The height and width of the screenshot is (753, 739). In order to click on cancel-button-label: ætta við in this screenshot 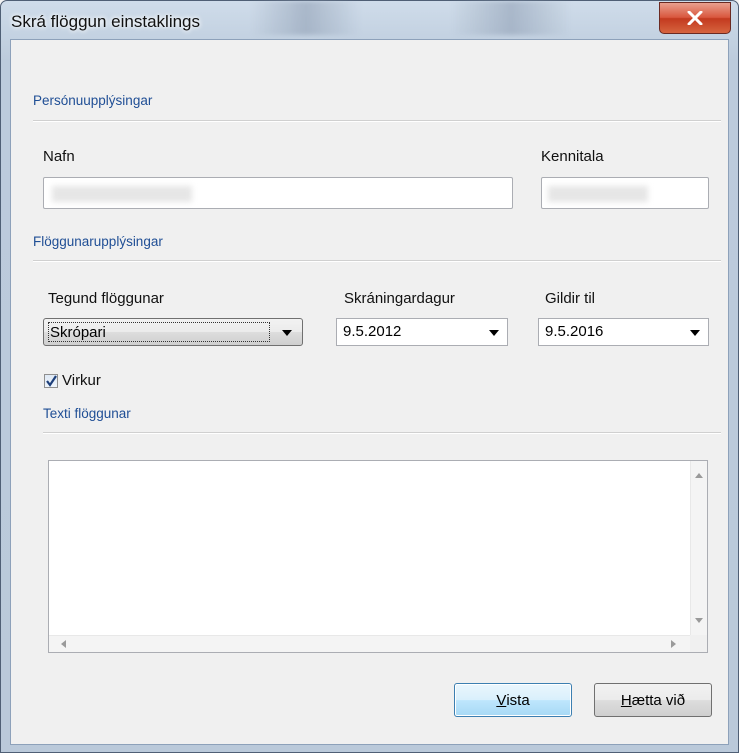, I will do `click(658, 700)`.